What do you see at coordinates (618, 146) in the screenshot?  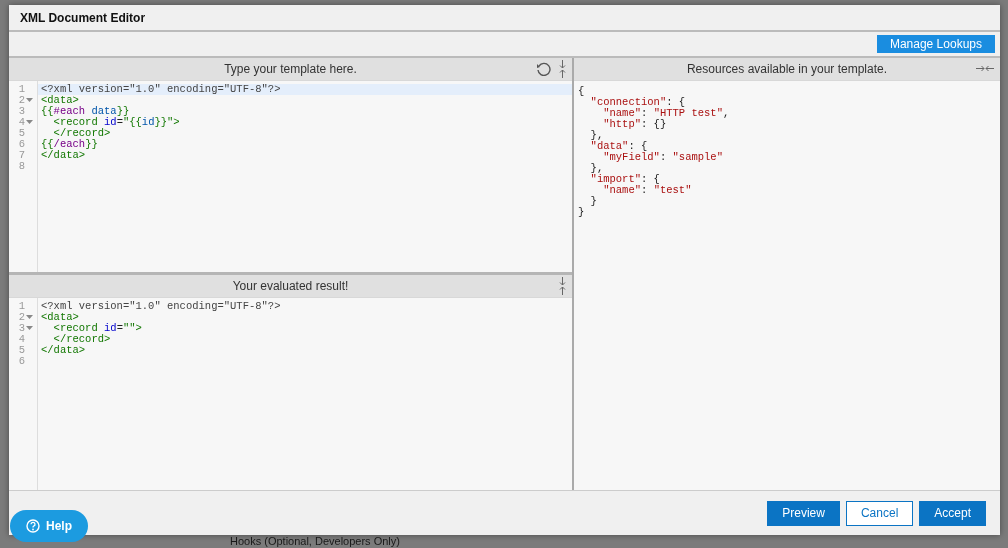 I see `code-line: "data": {` at bounding box center [618, 146].